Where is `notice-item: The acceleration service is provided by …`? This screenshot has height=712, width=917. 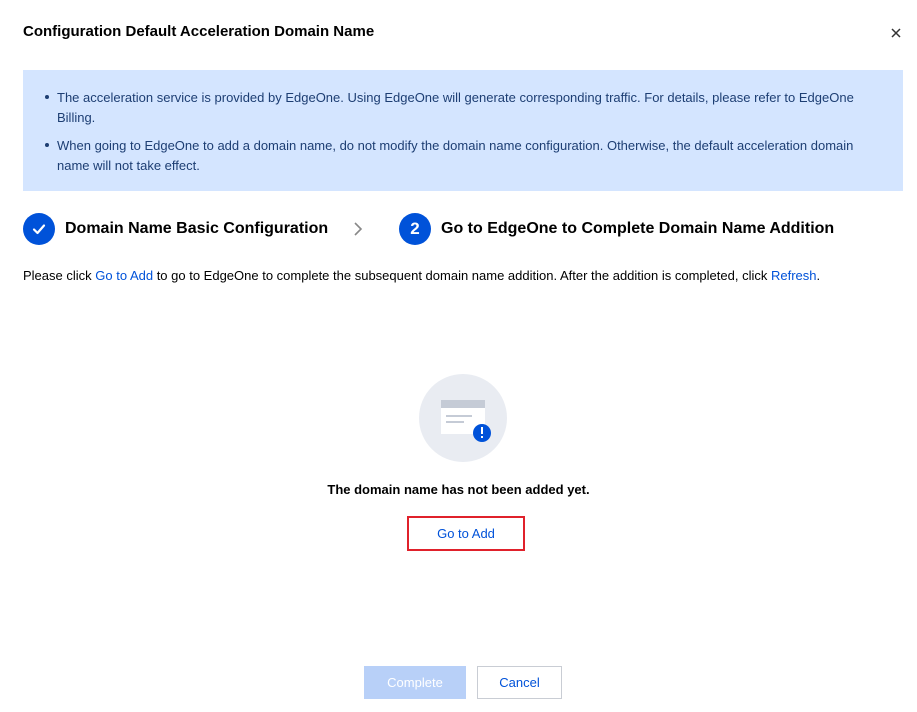
notice-item: The acceleration service is provided by … is located at coordinates (459, 108).